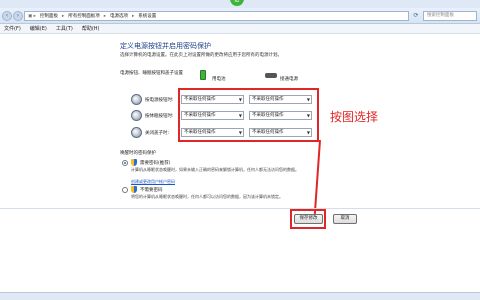 The width and height of the screenshot is (480, 300). Describe the element at coordinates (159, 100) in the screenshot. I see `row-label-power: 按电源按钮时:` at that location.